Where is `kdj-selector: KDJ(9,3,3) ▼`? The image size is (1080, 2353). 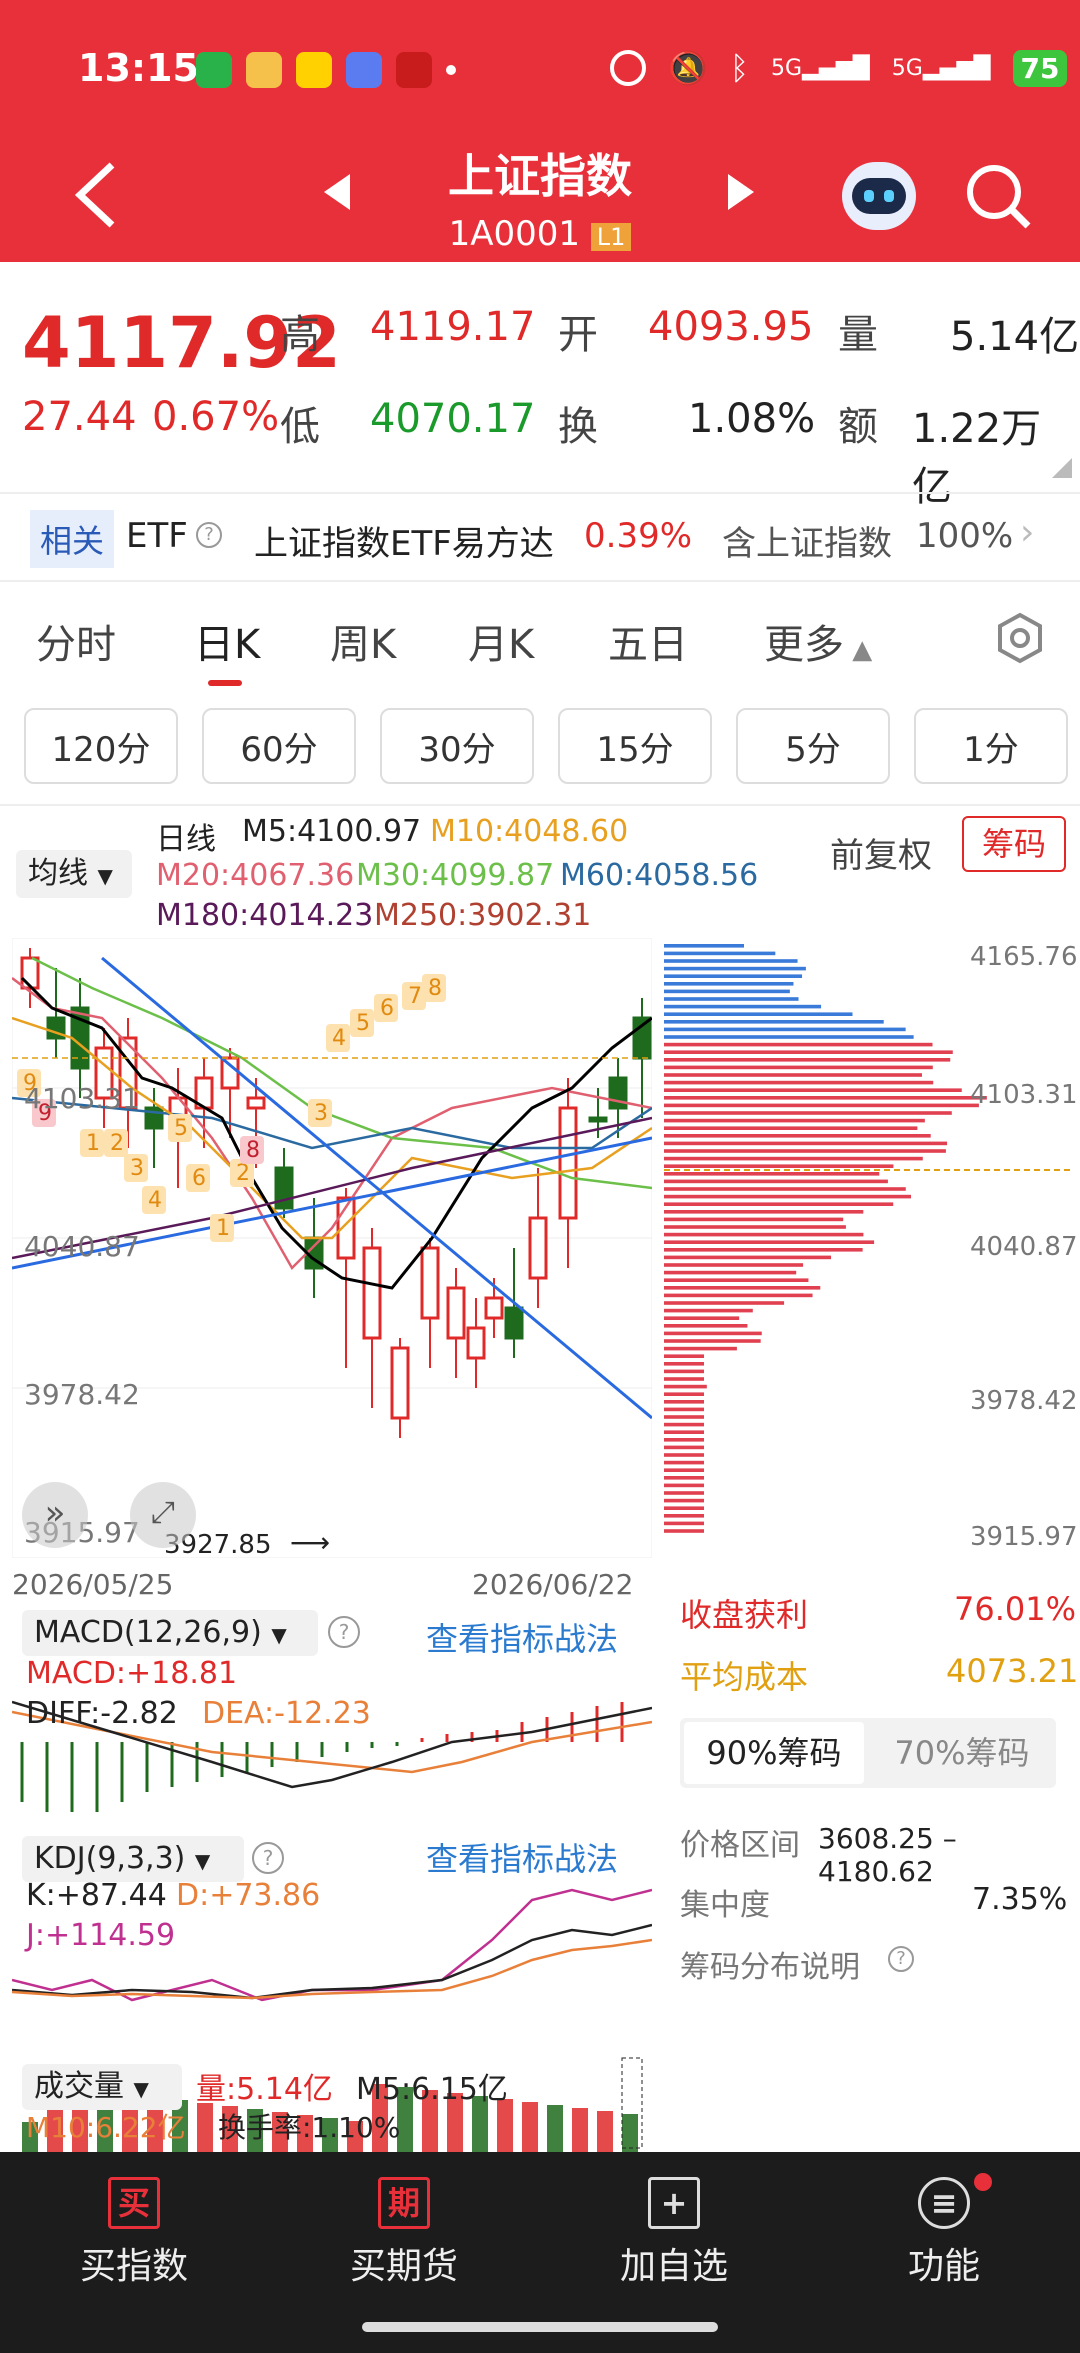 kdj-selector: KDJ(9,3,3) ▼ is located at coordinates (133, 1859).